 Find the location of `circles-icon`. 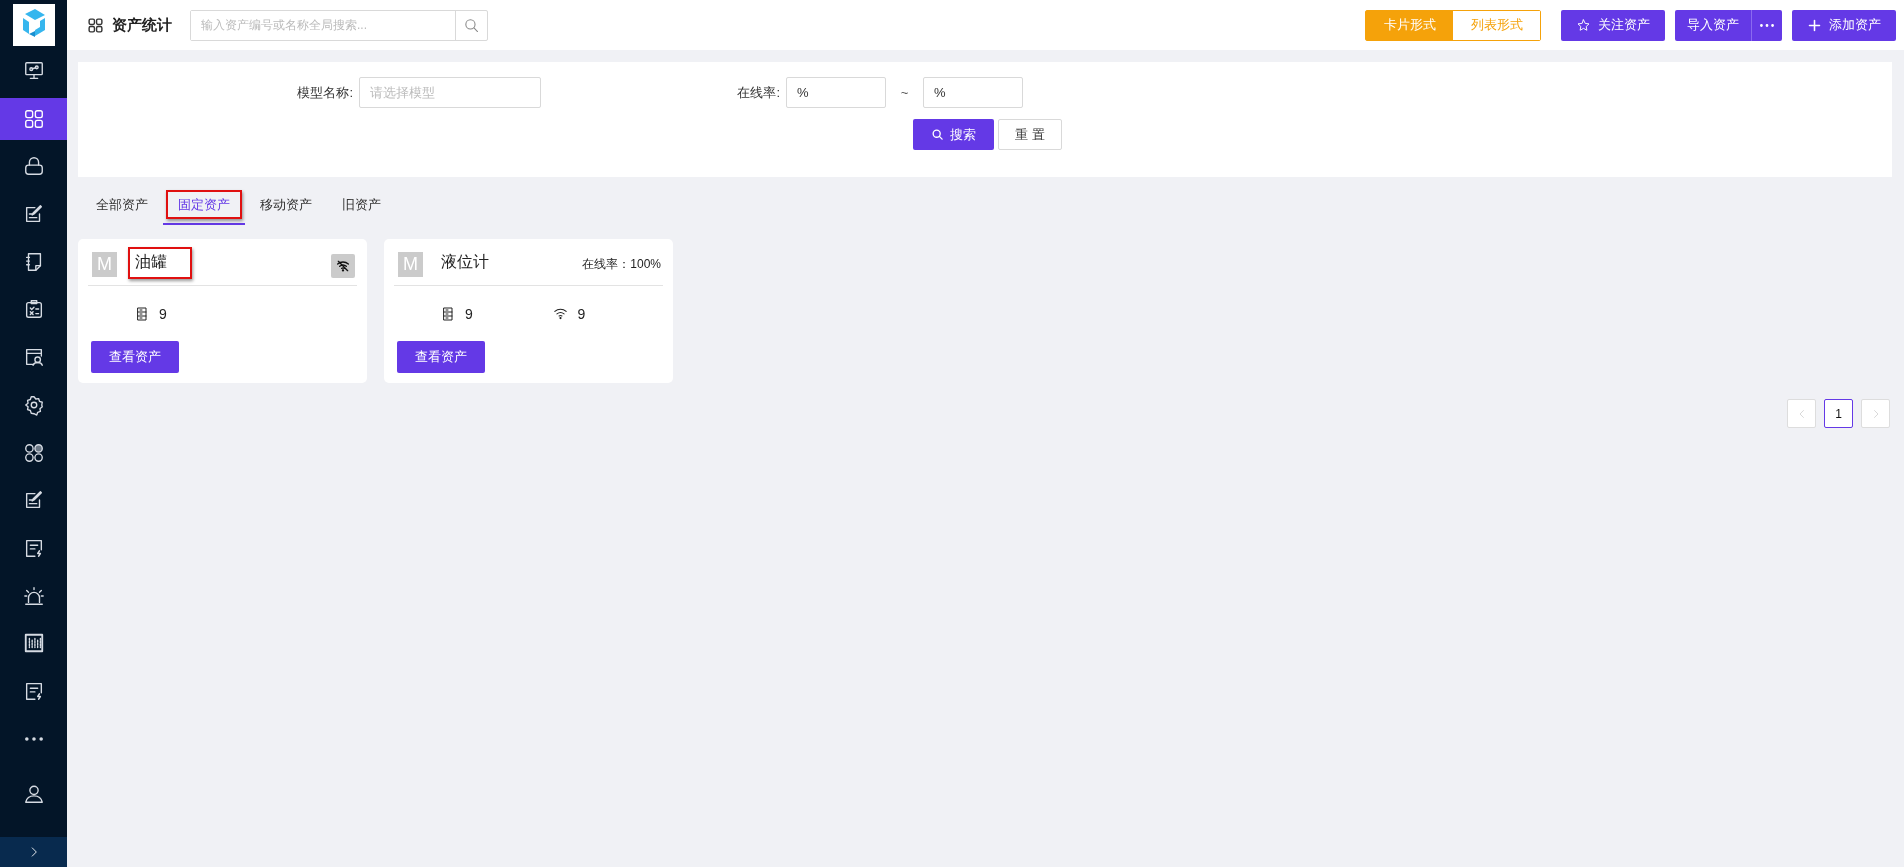

circles-icon is located at coordinates (33, 452).